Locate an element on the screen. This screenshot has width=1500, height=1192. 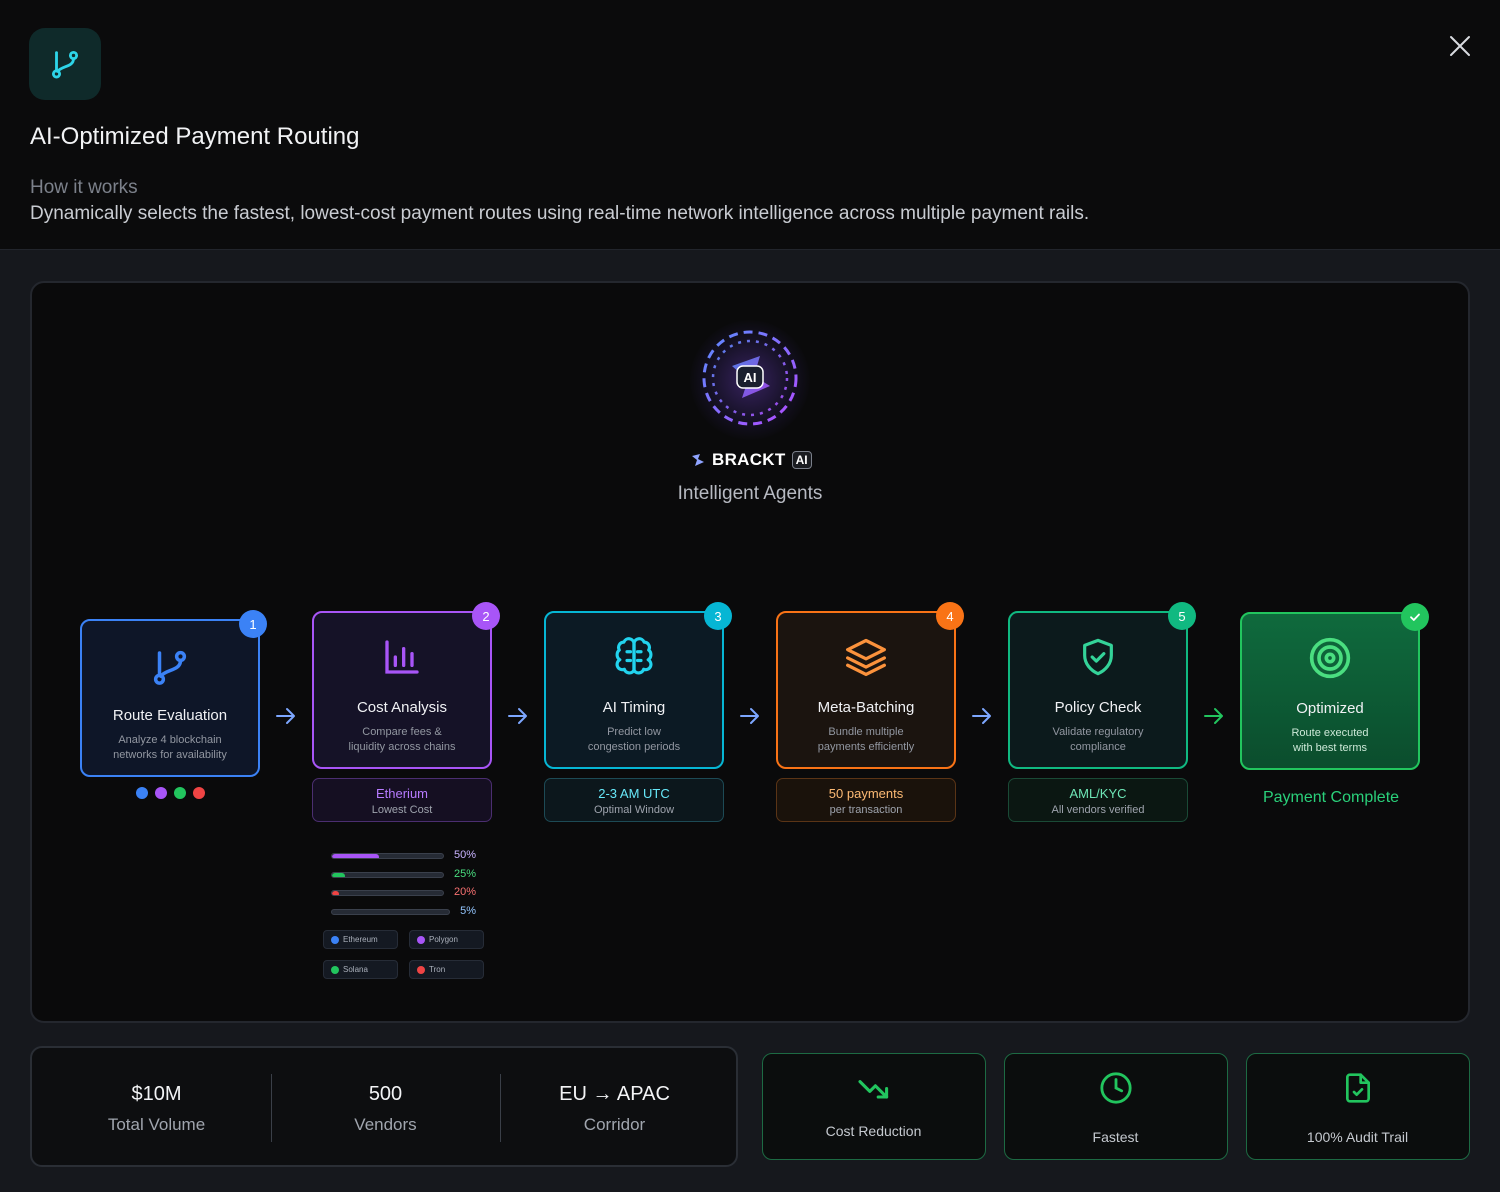
cost-bar: 5% is located at coordinates (405, 912).